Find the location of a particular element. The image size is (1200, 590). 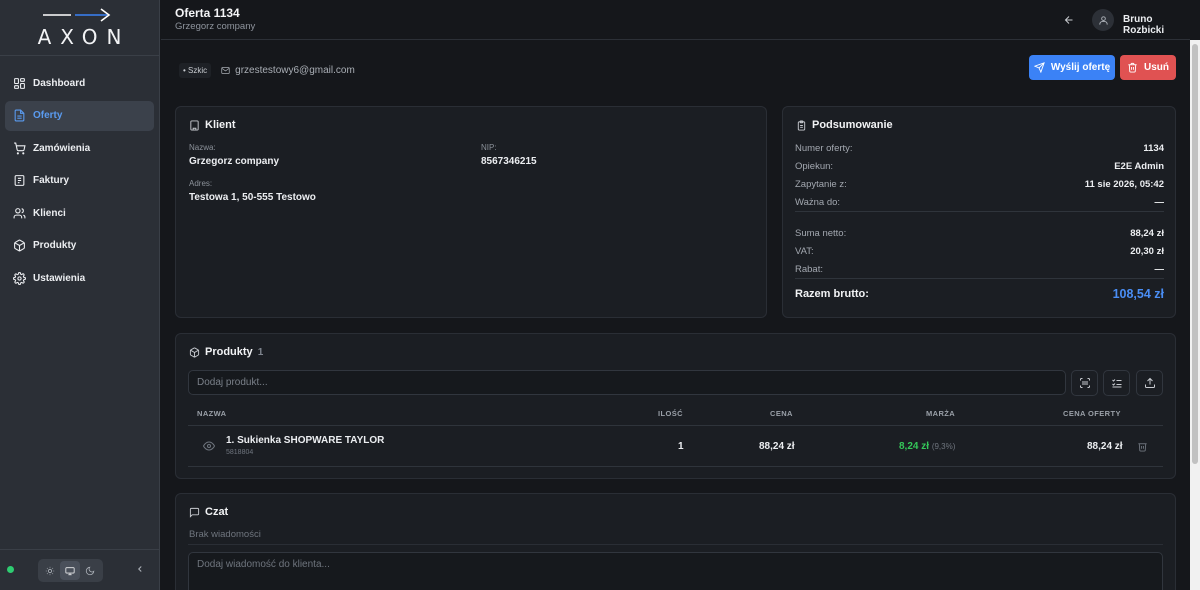

client-card-title: Klient is located at coordinates (212, 125).